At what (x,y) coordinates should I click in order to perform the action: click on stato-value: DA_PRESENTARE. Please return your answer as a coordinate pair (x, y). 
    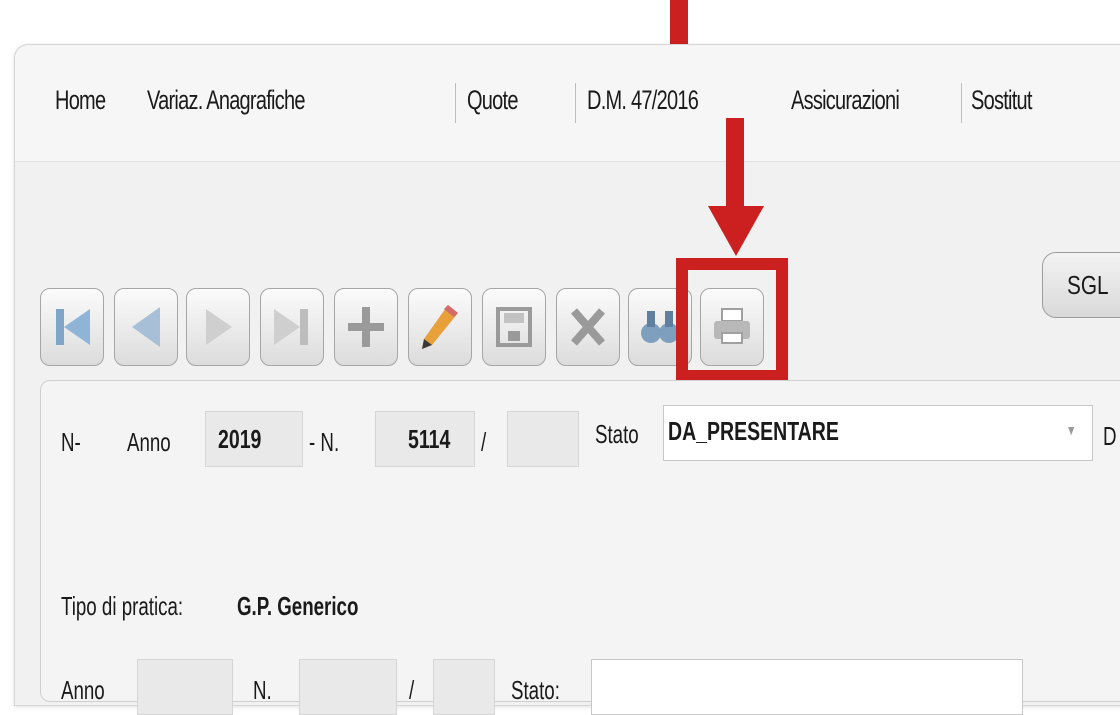
    Looking at the image, I should click on (753, 431).